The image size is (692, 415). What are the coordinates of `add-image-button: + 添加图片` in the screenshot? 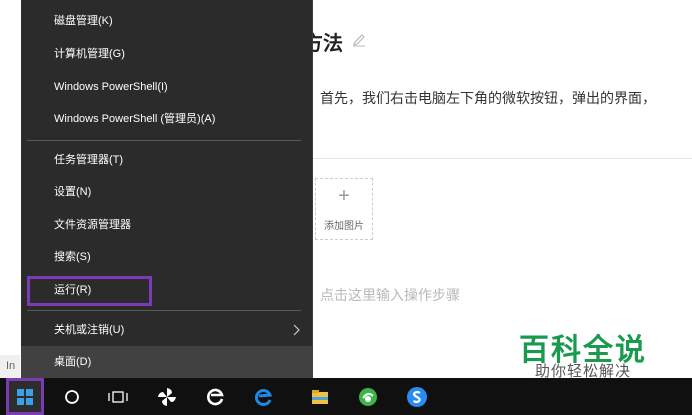 It's located at (344, 209).